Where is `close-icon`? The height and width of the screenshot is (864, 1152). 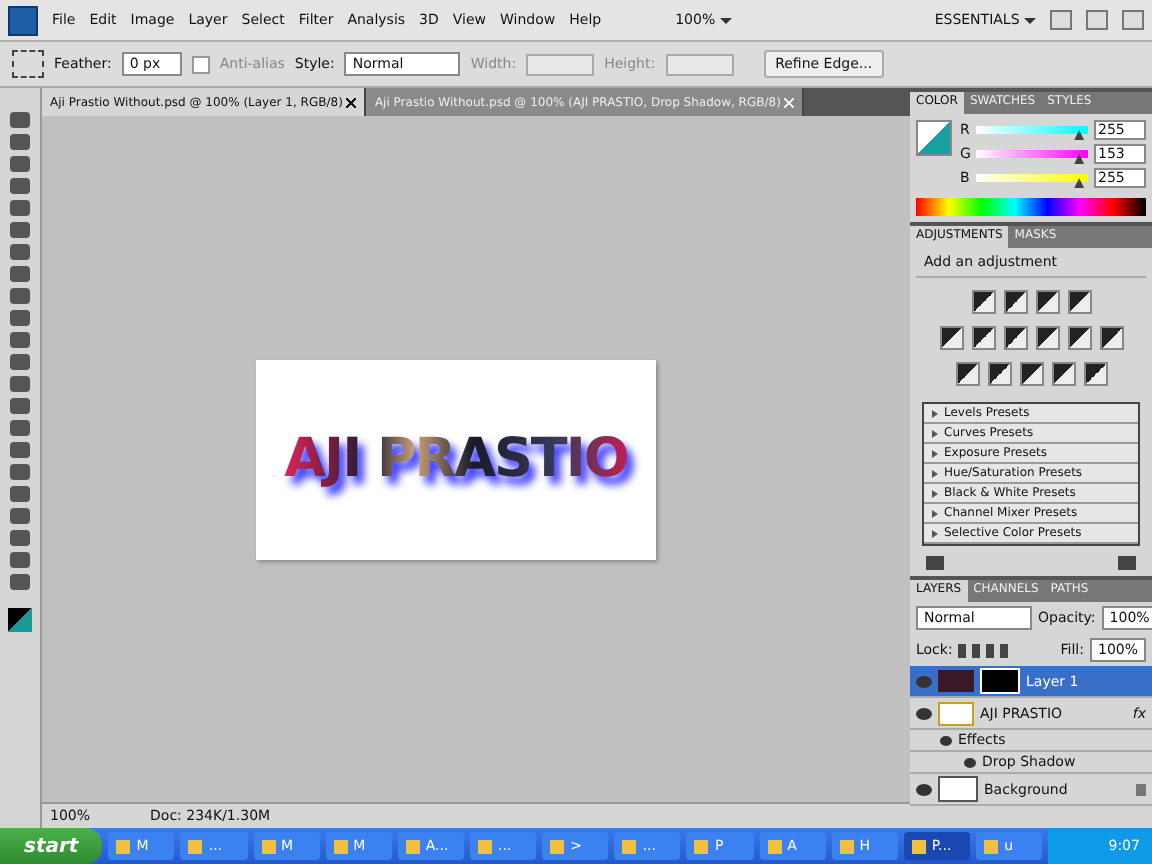 close-icon is located at coordinates (351, 102).